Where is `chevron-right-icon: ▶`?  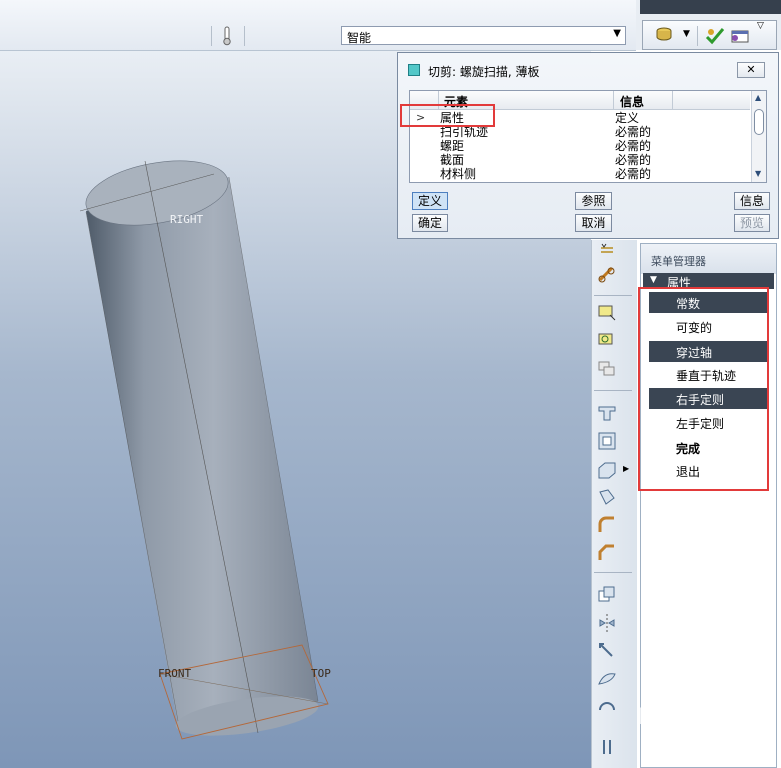
chevron-right-icon: ▶ is located at coordinates (626, 468).